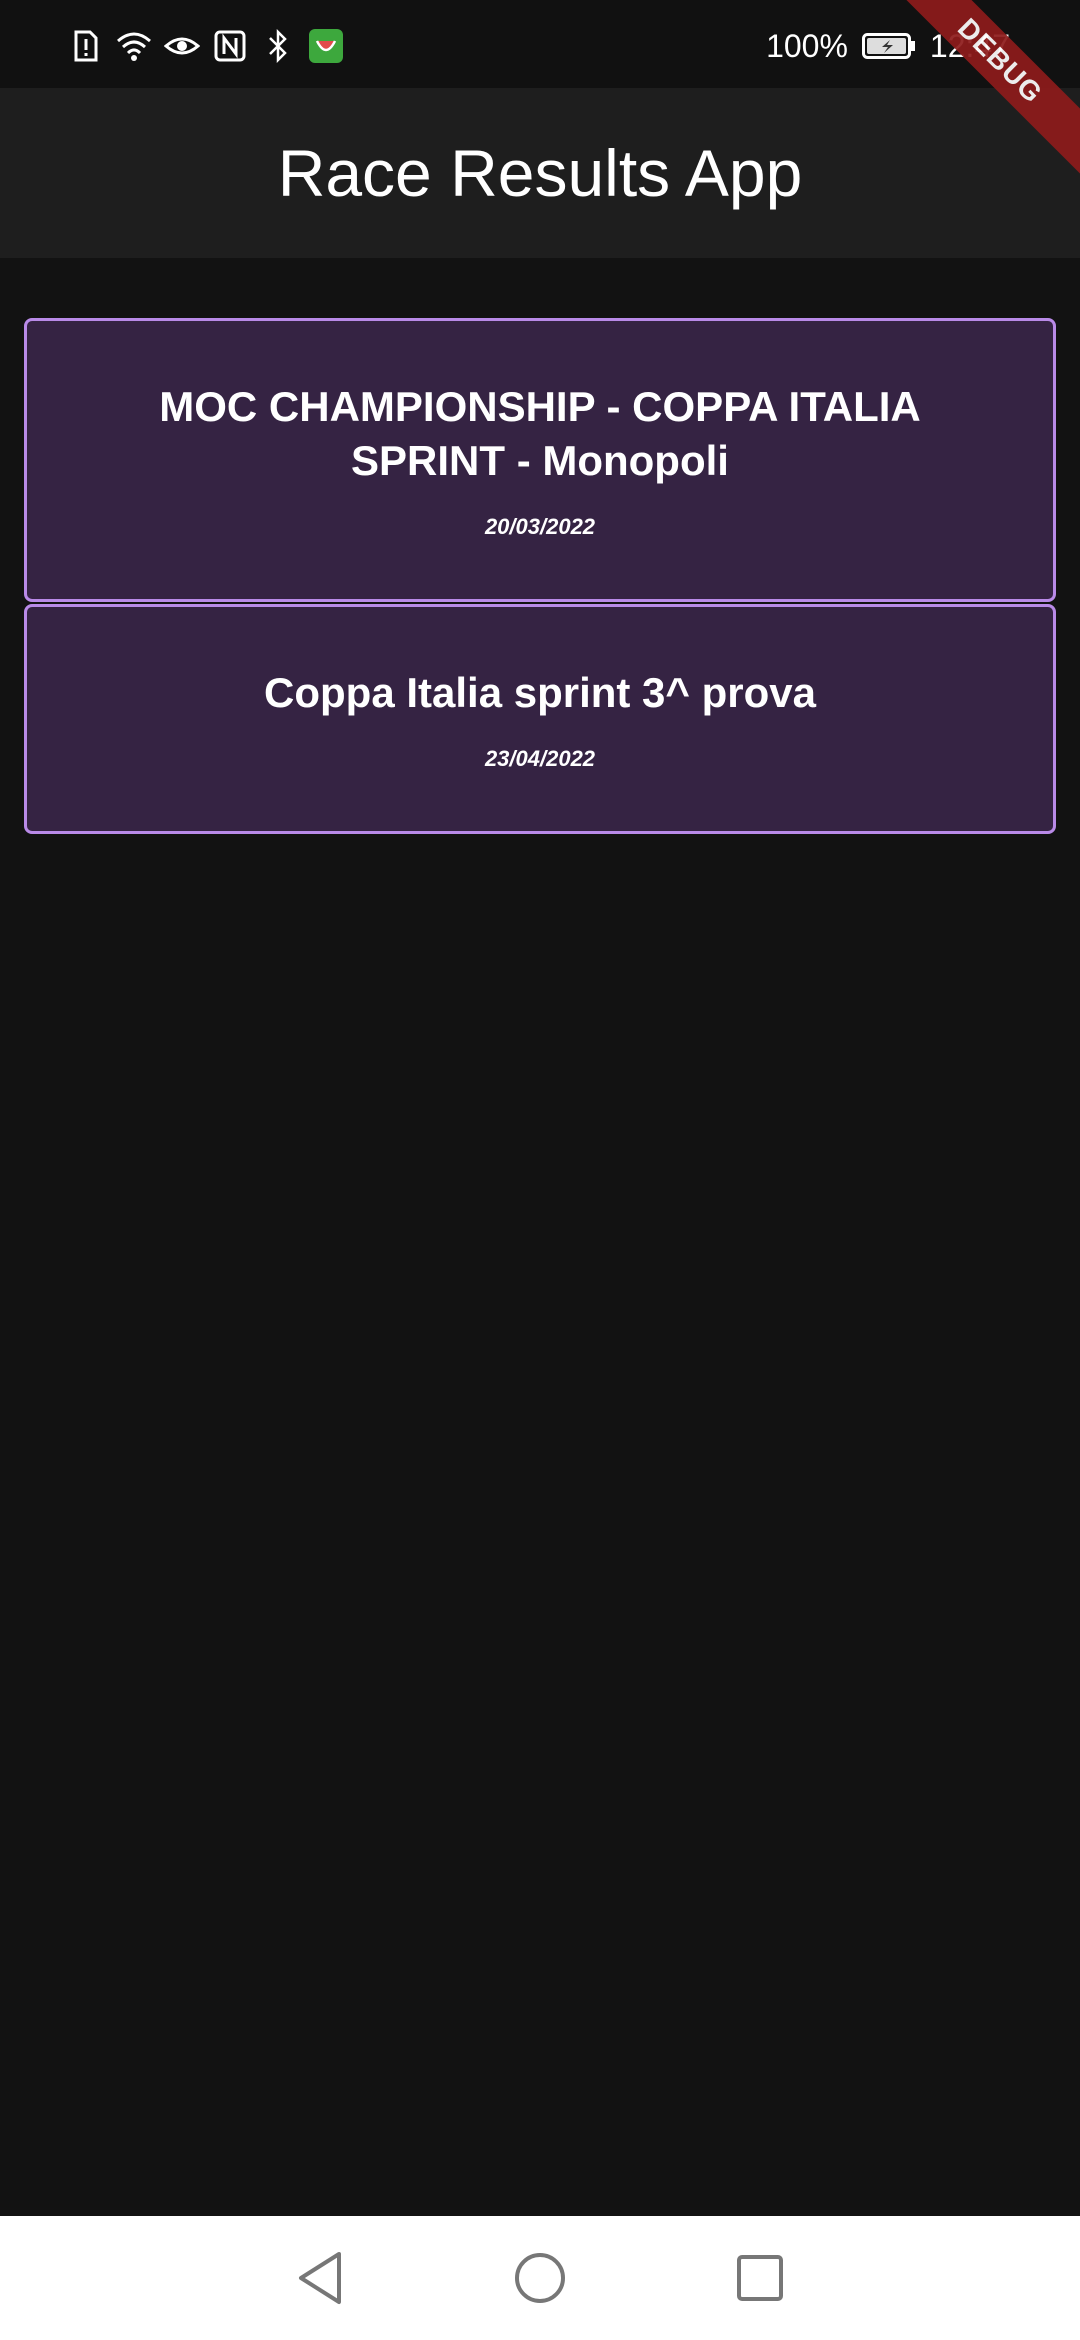 The width and height of the screenshot is (1080, 2340). Describe the element at coordinates (320, 2278) in the screenshot. I see `back-icon` at that location.